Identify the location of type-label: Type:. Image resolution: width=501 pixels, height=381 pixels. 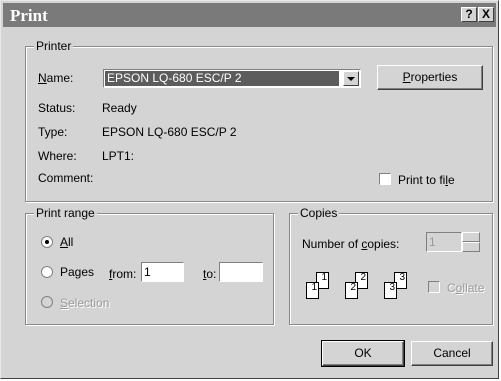
(53, 132).